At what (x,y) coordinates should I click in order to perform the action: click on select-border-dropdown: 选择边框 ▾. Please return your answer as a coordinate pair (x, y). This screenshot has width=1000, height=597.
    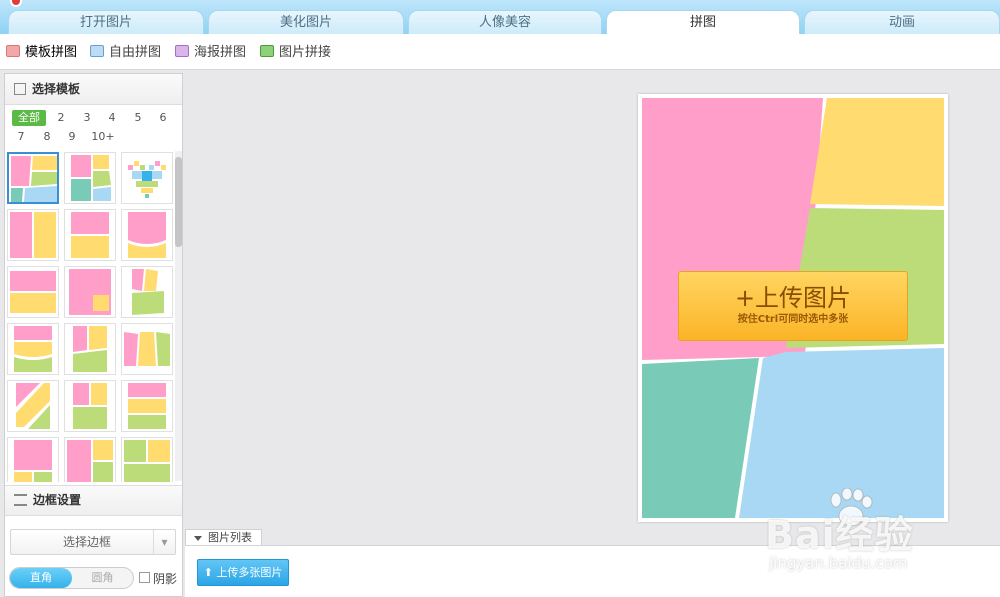
    Looking at the image, I should click on (93, 542).